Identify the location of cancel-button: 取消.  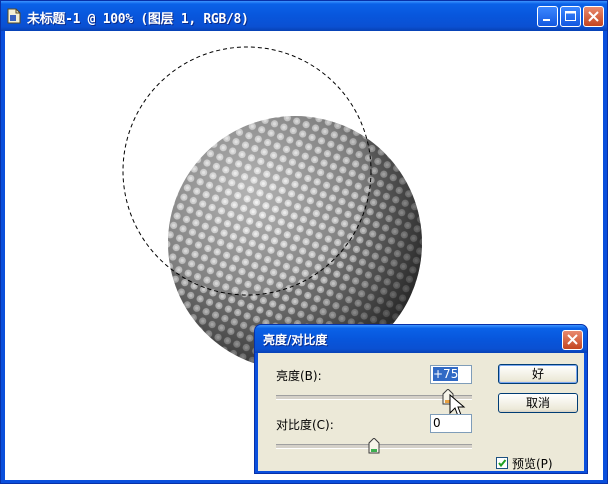
(538, 403).